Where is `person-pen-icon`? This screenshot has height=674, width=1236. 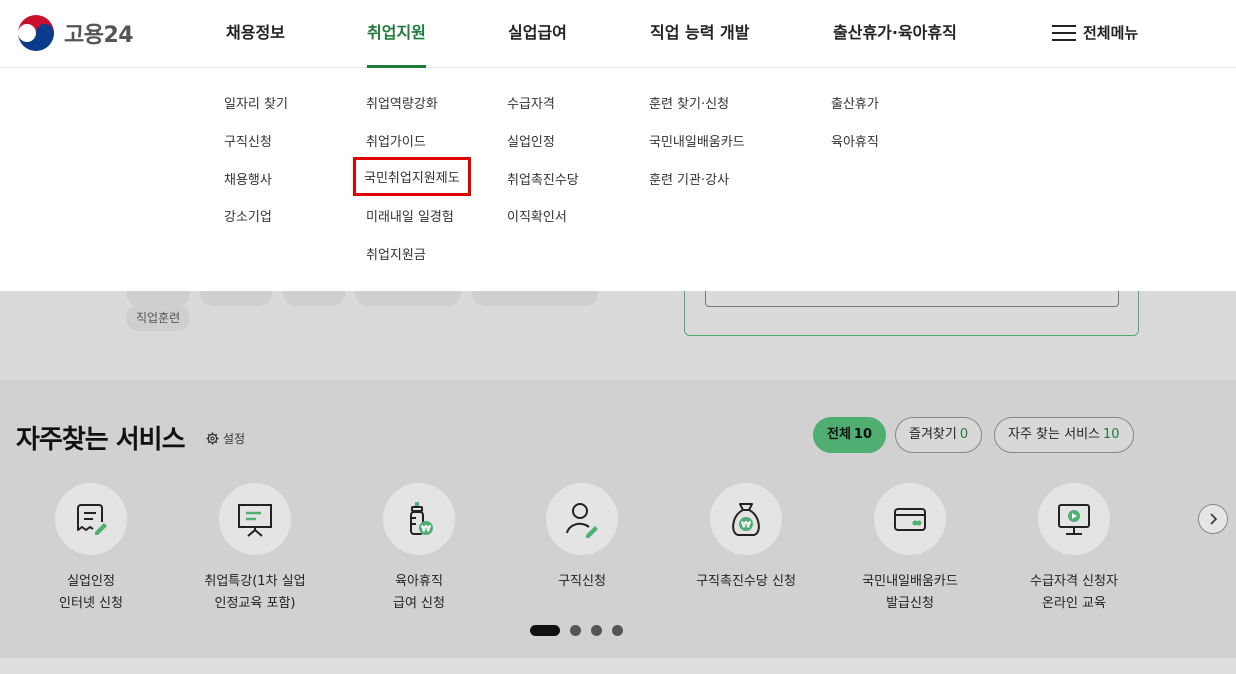 person-pen-icon is located at coordinates (582, 520).